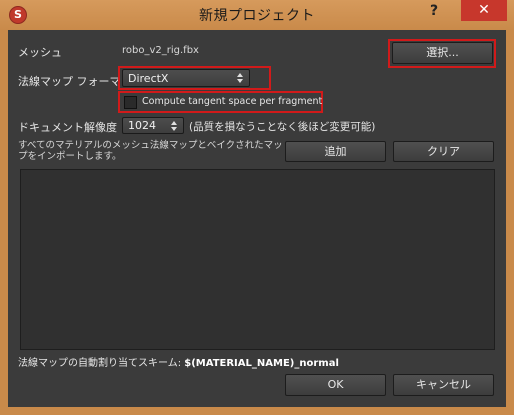 The height and width of the screenshot is (415, 514). Describe the element at coordinates (67, 127) in the screenshot. I see `document-resolution-label: ドキュメント解像度` at that location.